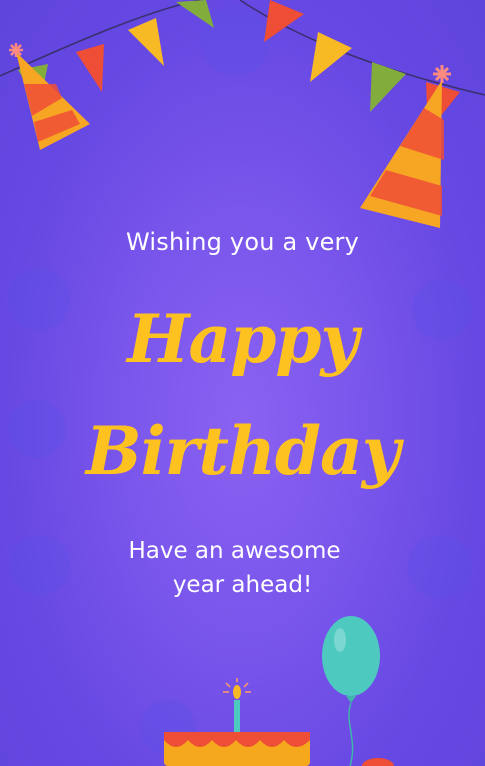  Describe the element at coordinates (378, 762) in the screenshot. I see `small-balloon-icon` at that location.